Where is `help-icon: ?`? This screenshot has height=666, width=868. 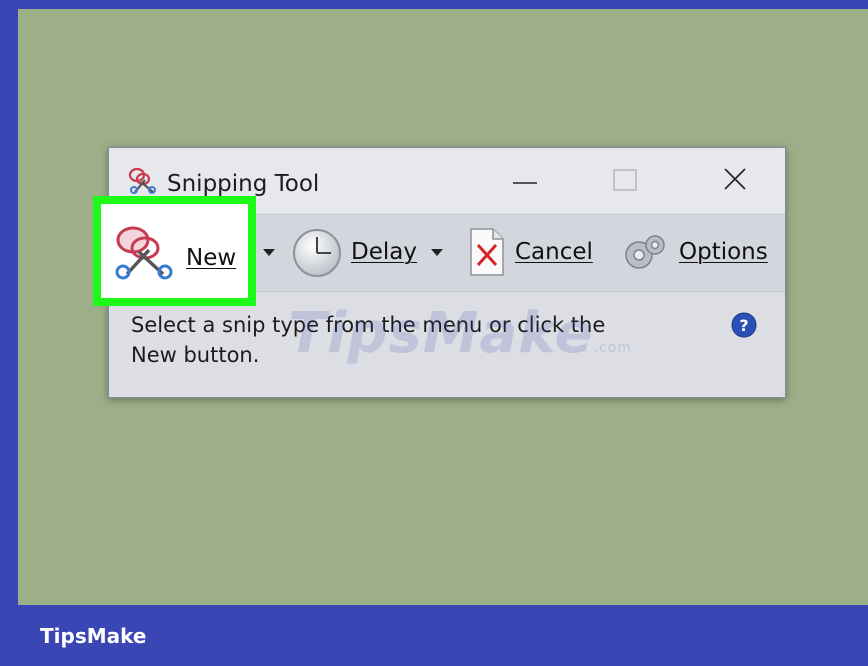 help-icon: ? is located at coordinates (744, 325).